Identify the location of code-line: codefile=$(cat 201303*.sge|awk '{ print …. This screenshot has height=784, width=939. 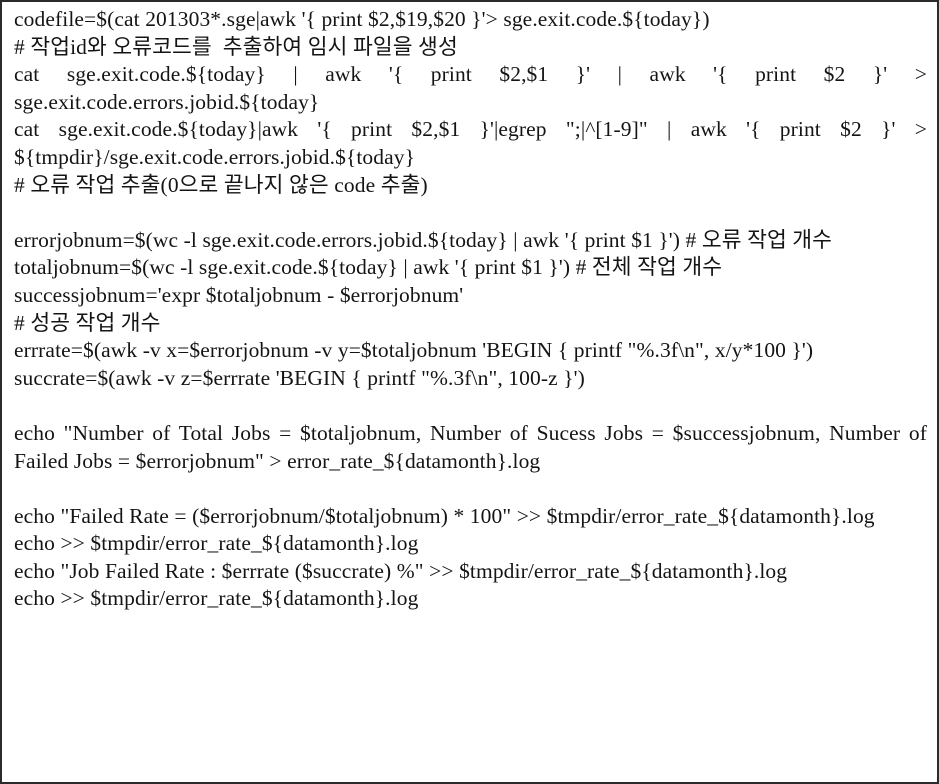
(362, 19).